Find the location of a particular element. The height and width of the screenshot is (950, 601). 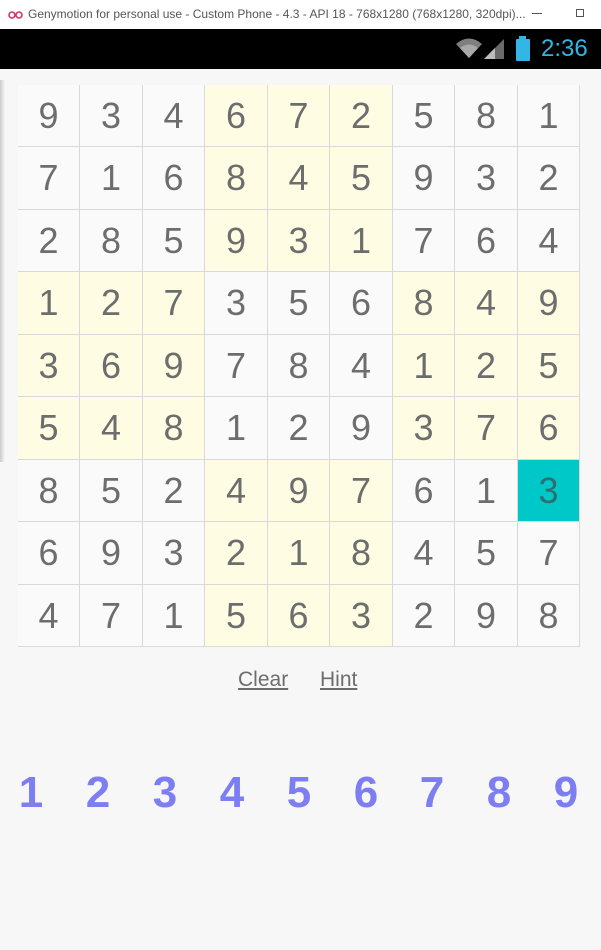

hint-button: Hint is located at coordinates (338, 680).